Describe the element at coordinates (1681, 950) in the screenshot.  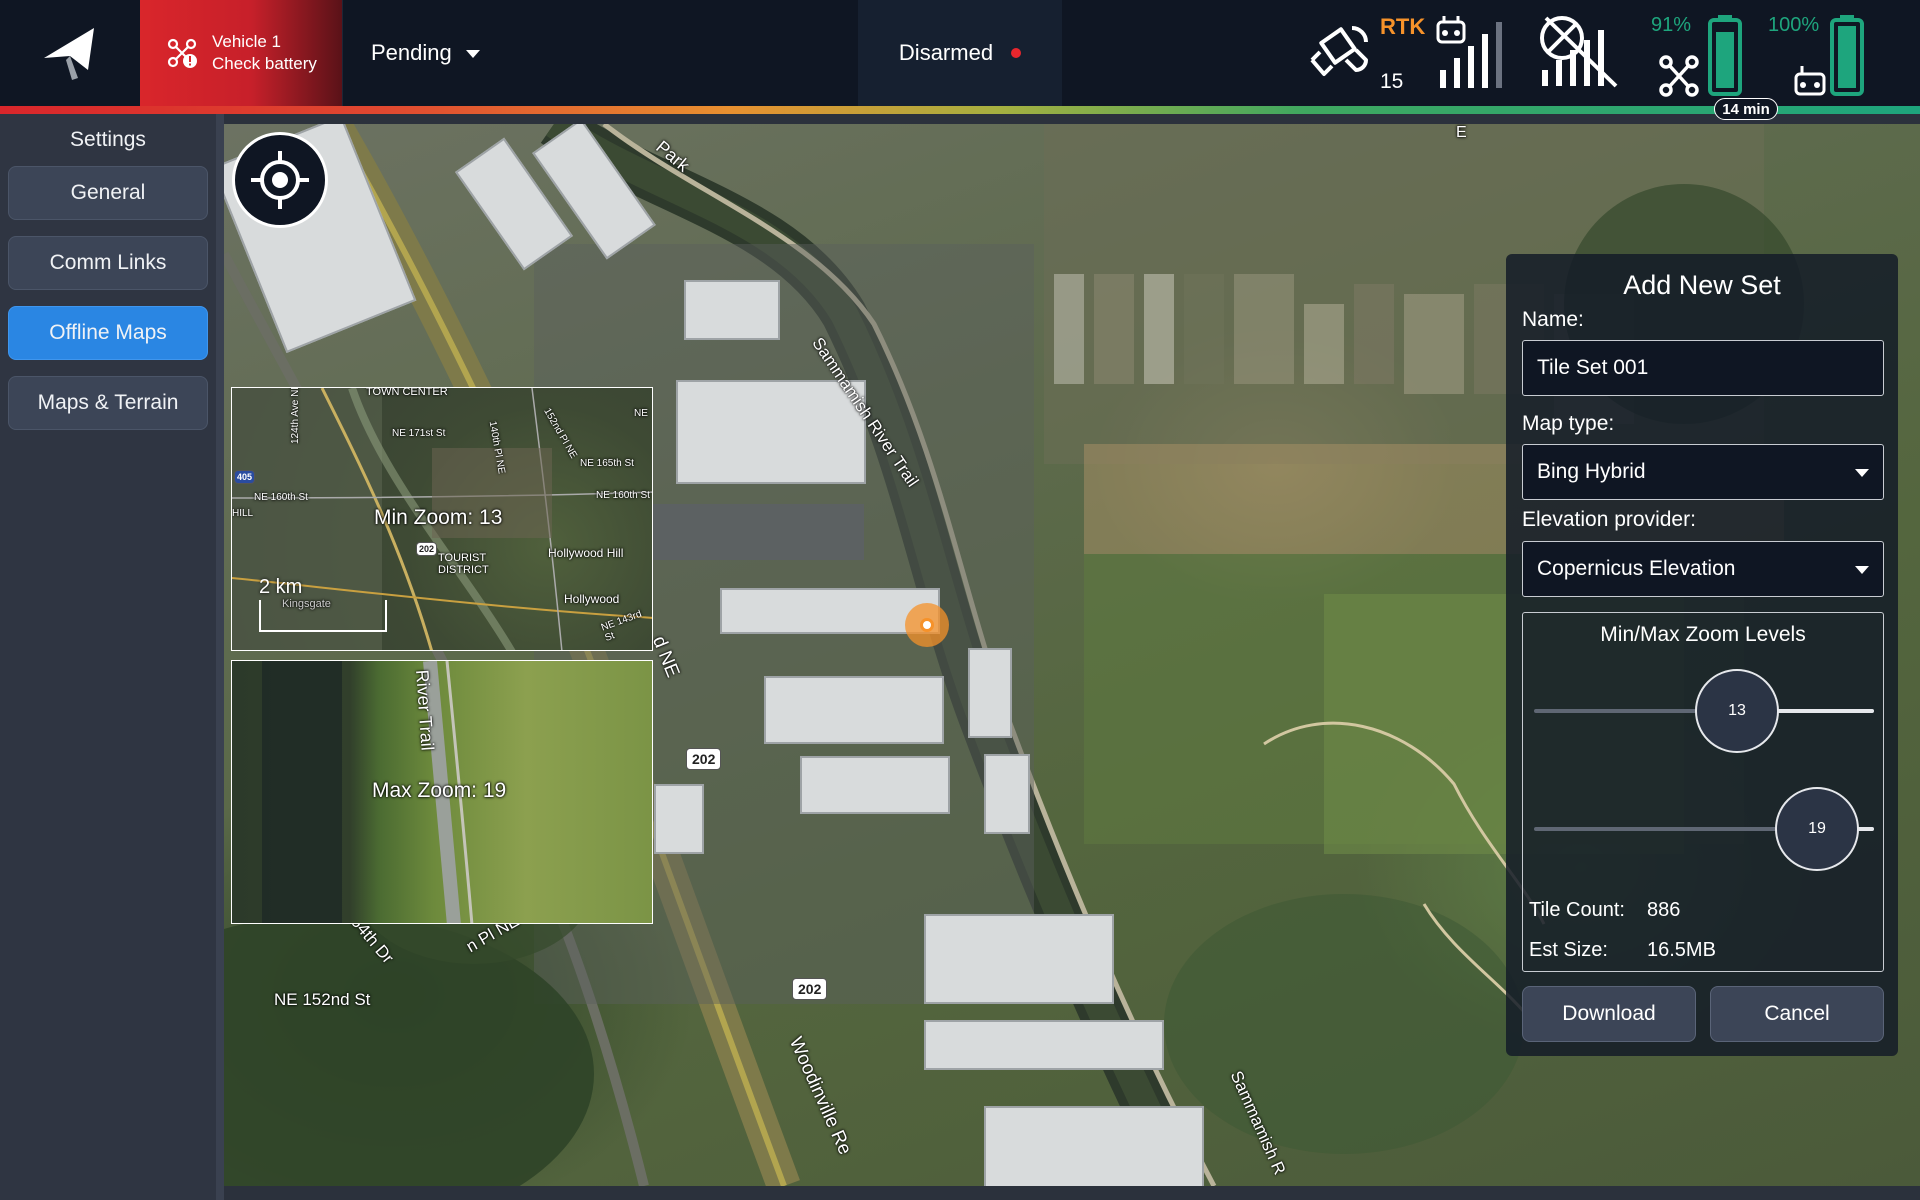
I see `est-size-value: 16.5MB` at that location.